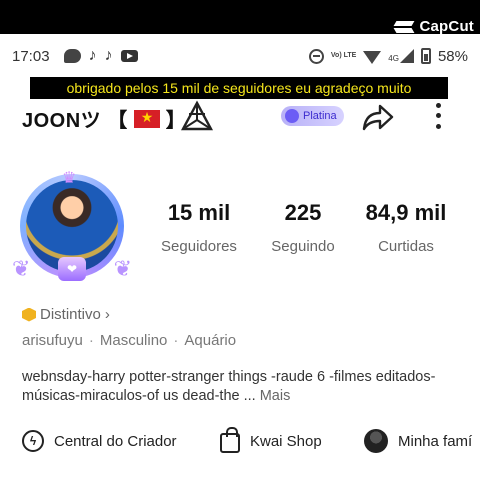  I want to click on status-bar: 17:03 ♪ ♪ Vo) LTE 4G 58%, so click(240, 56).